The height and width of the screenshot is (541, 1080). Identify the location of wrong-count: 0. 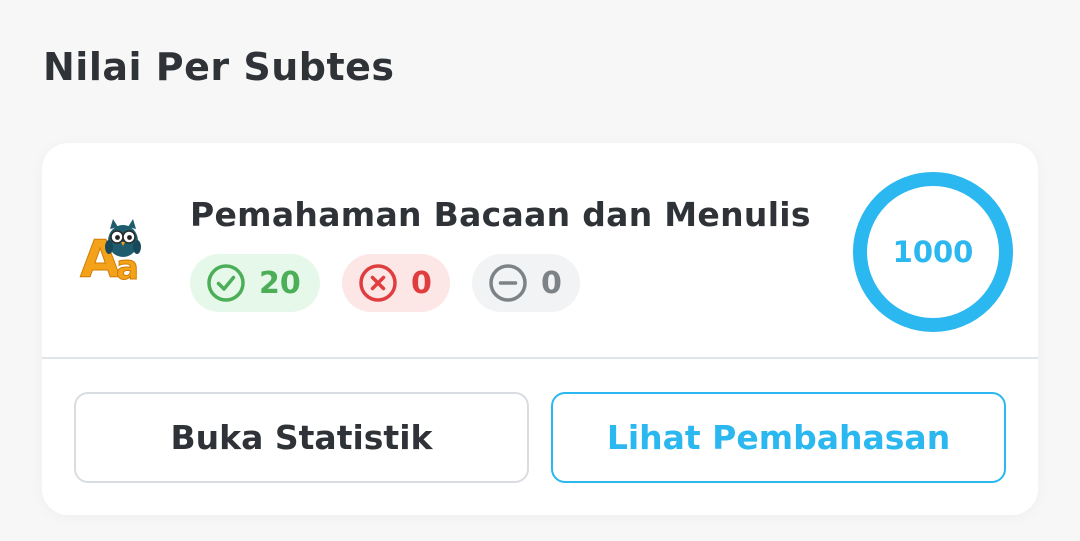
(421, 283).